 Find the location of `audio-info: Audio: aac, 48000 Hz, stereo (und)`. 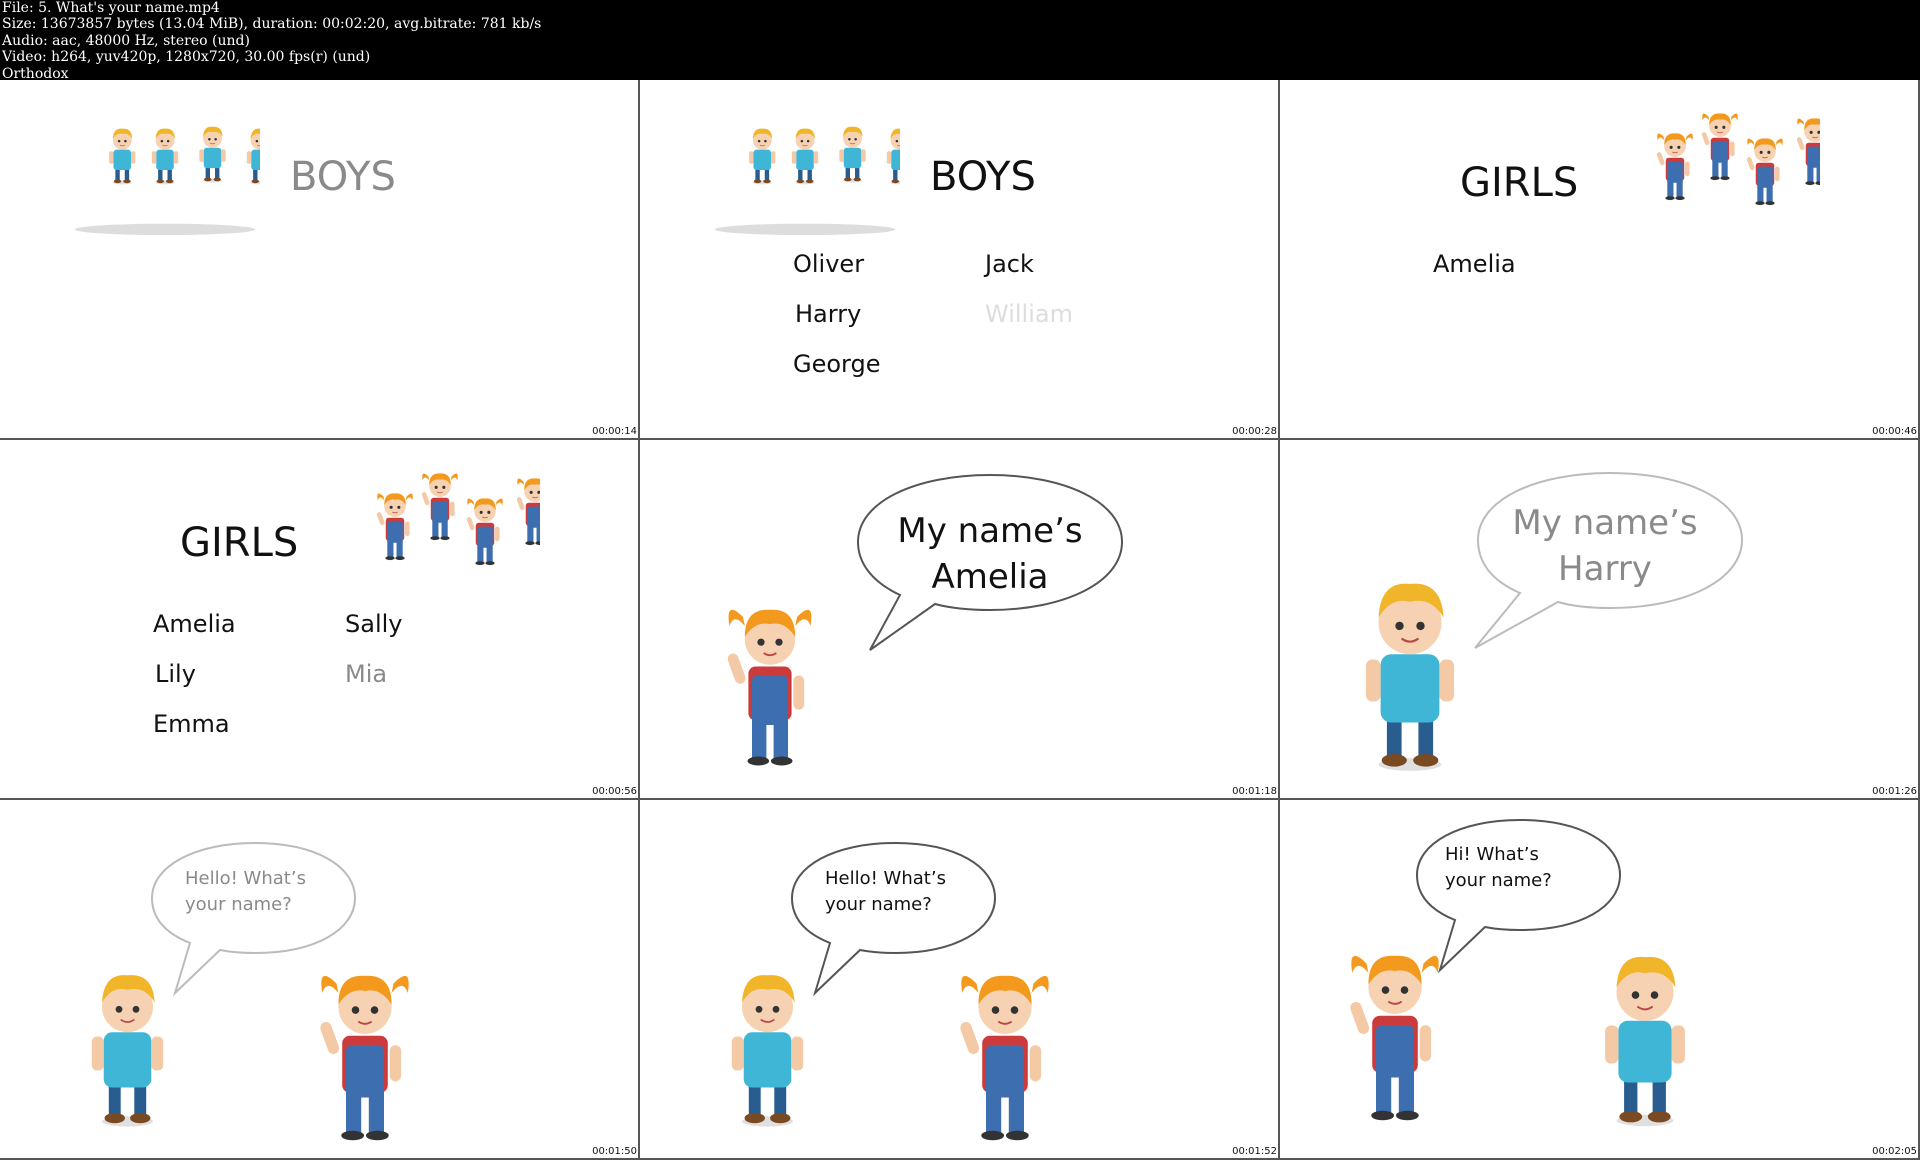

audio-info: Audio: aac, 48000 Hz, stereo (und) is located at coordinates (126, 40).